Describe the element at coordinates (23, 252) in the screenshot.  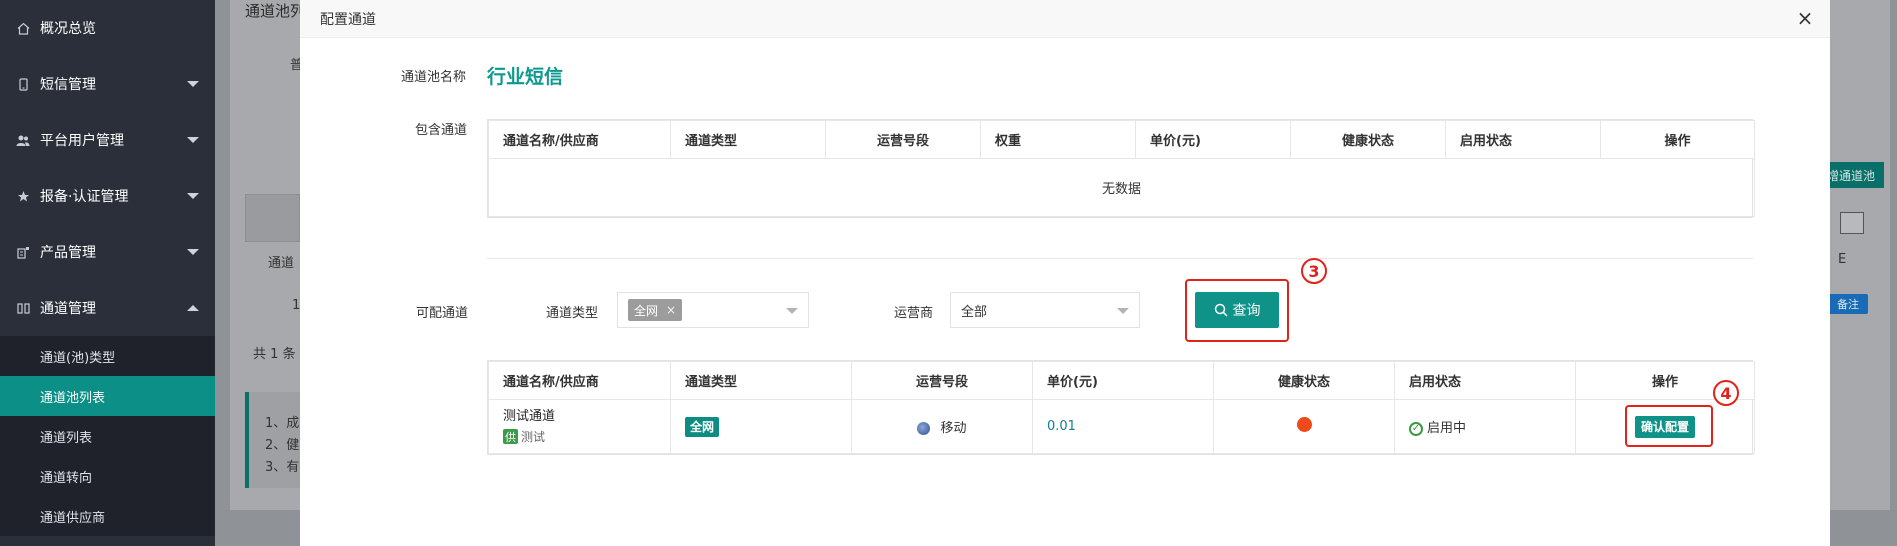
I see `product-icon` at that location.